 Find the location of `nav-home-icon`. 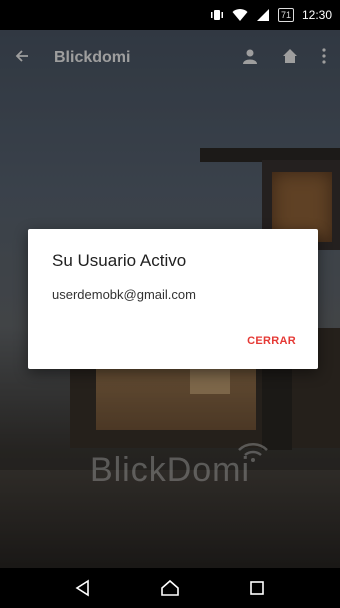

nav-home-icon is located at coordinates (170, 588).